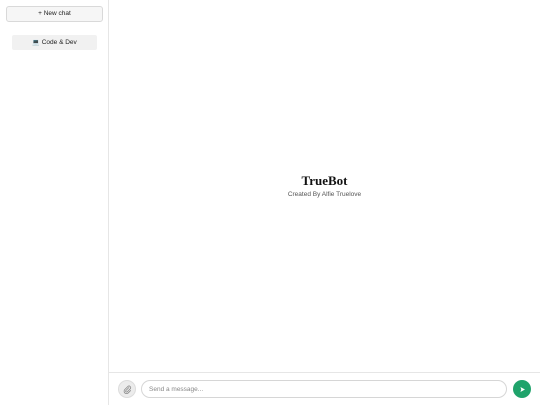 This screenshot has height=405, width=540. Describe the element at coordinates (36, 43) in the screenshot. I see `laptop-icon: 💻` at that location.